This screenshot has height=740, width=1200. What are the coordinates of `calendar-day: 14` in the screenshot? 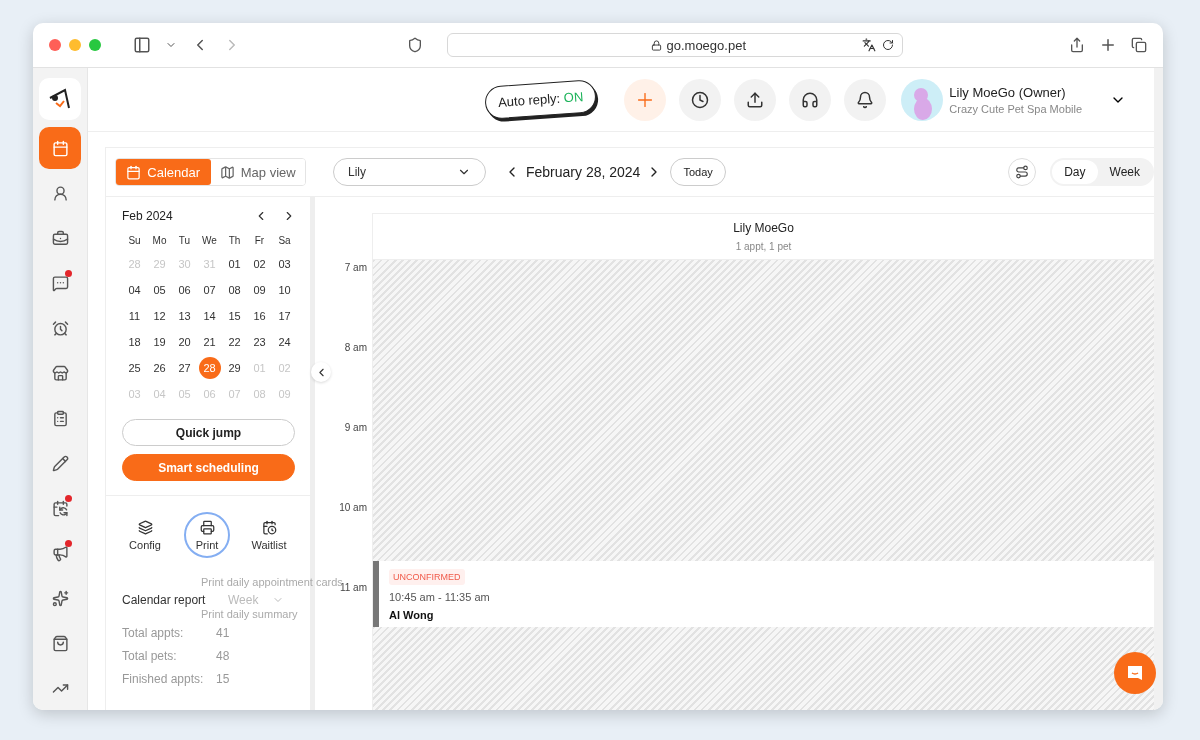 It's located at (209, 316).